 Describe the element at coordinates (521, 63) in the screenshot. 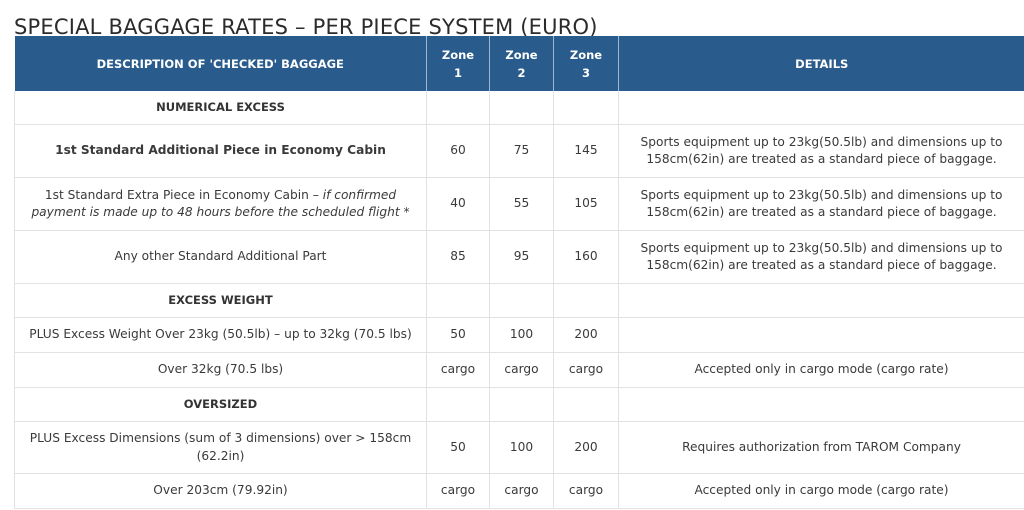

I see `header-zone-2: Zone 2` at that location.